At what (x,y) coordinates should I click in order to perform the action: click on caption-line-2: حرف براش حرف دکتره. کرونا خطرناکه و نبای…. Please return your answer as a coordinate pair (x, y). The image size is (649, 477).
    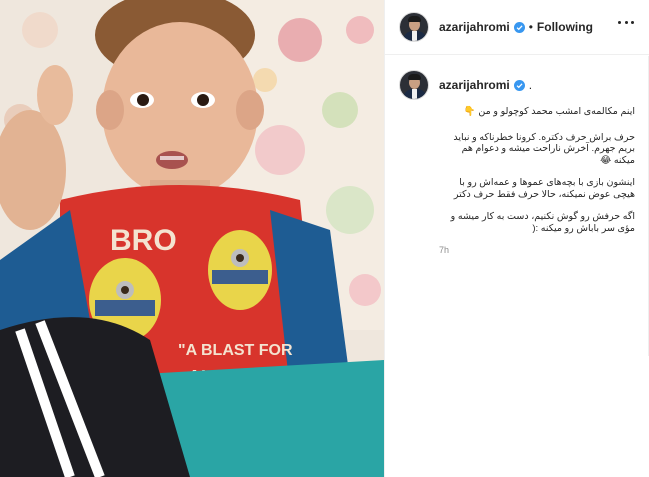
    Looking at the image, I should click on (544, 148).